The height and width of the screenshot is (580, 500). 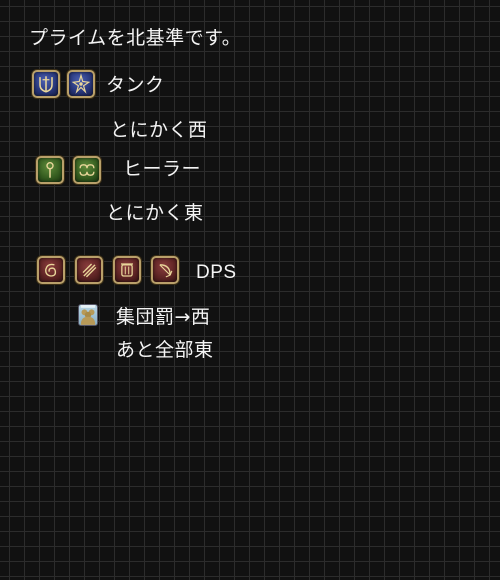 What do you see at coordinates (163, 317) in the screenshot?
I see `dps-punishment-line: 集団罰→西` at bounding box center [163, 317].